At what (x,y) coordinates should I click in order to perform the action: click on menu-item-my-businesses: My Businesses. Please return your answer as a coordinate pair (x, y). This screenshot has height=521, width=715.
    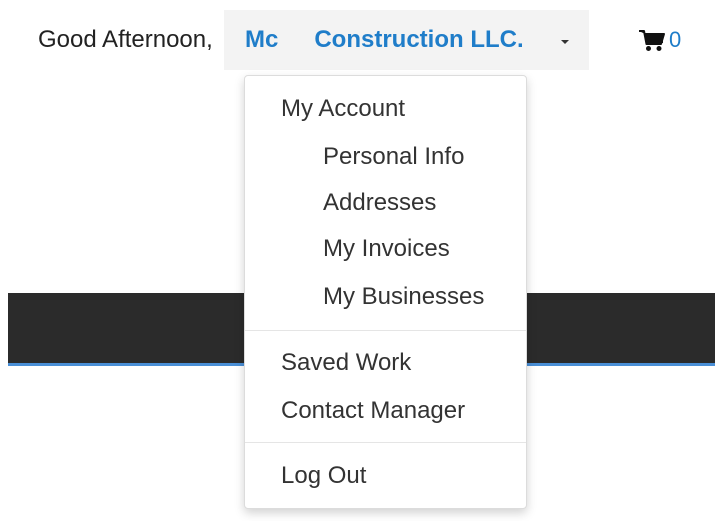
    Looking at the image, I should click on (403, 297).